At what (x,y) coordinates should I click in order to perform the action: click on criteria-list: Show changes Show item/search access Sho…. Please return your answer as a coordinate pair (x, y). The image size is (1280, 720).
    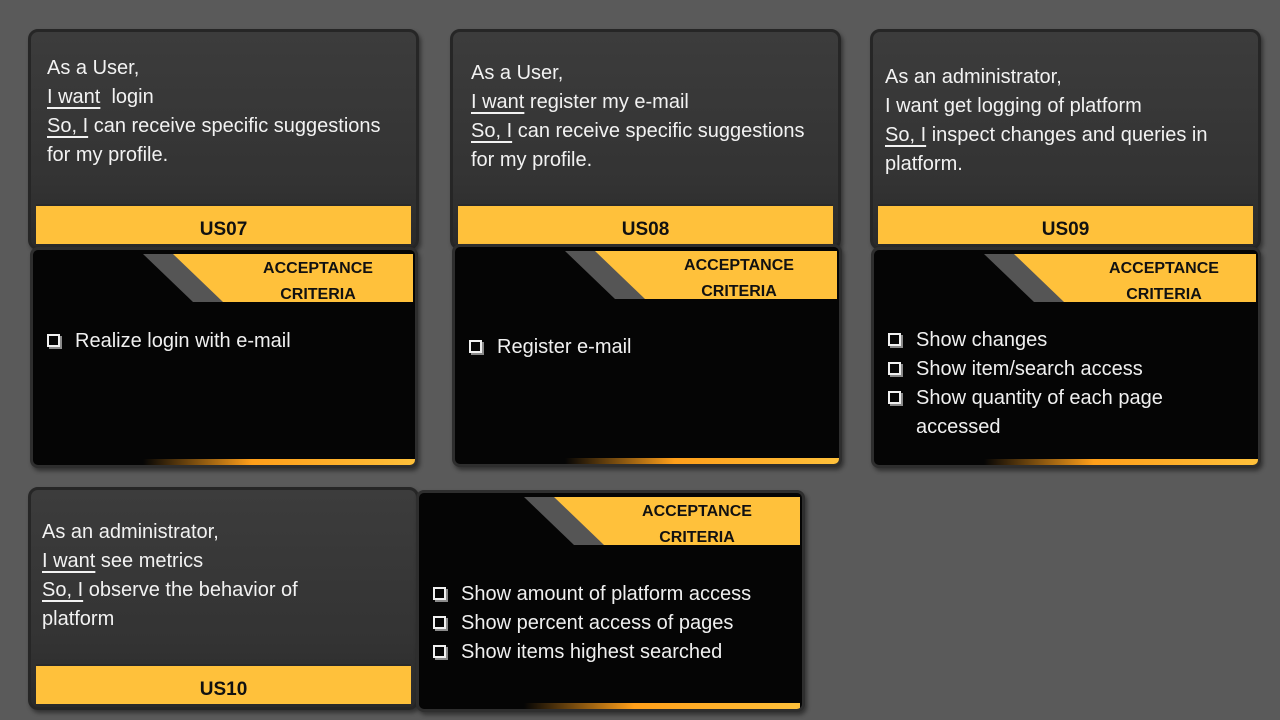
    Looking at the image, I should click on (1070, 384).